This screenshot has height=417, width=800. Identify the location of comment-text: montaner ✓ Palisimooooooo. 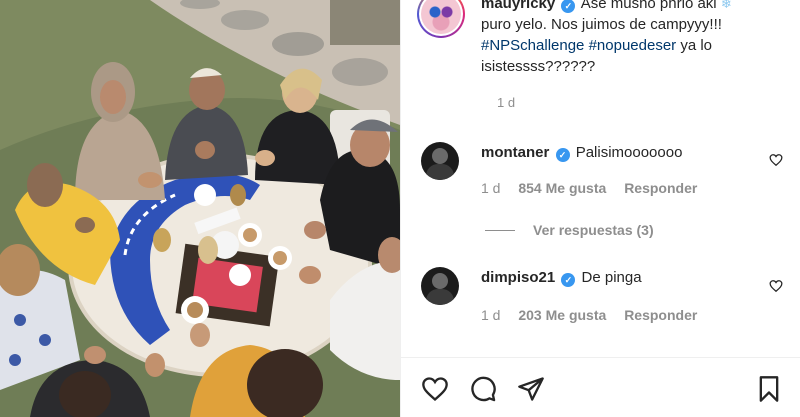
(581, 153).